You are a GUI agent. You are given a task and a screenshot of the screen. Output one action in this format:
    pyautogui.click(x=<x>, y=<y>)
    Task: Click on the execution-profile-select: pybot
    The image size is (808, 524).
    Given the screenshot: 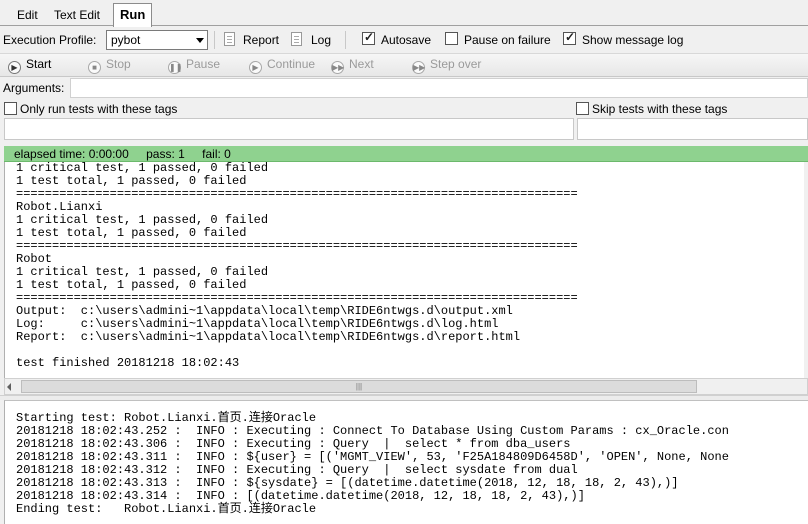 What is the action you would take?
    pyautogui.click(x=157, y=40)
    